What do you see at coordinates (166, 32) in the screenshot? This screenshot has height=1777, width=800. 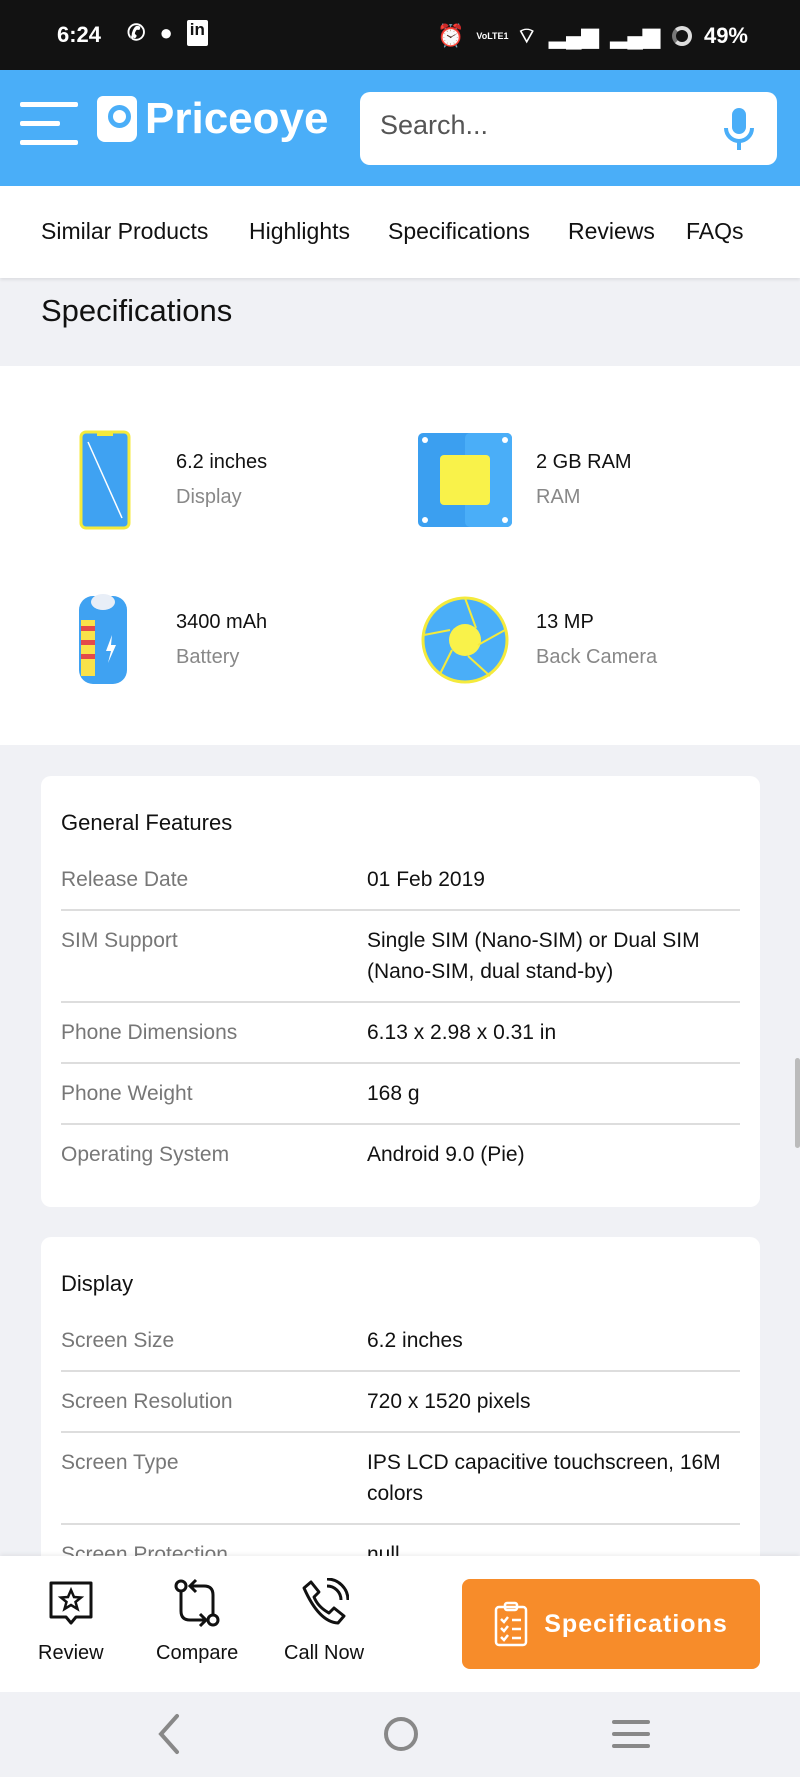 I see `chat-icon: ●` at bounding box center [166, 32].